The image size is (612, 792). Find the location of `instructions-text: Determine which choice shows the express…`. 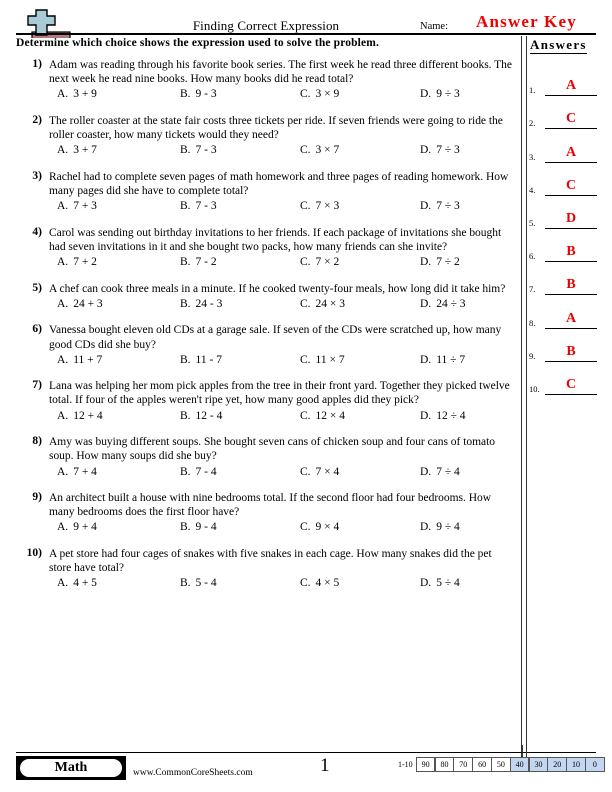

instructions-text: Determine which choice shows the express… is located at coordinates (198, 43).